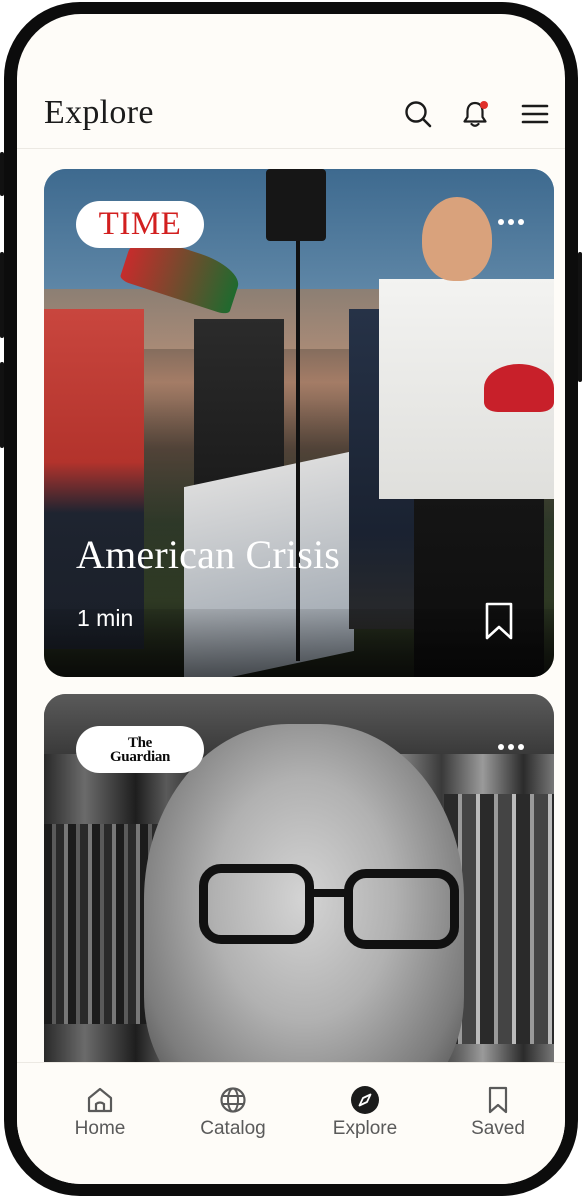 The width and height of the screenshot is (584, 1200). What do you see at coordinates (233, 1128) in the screenshot?
I see `nav-label: Catalog` at bounding box center [233, 1128].